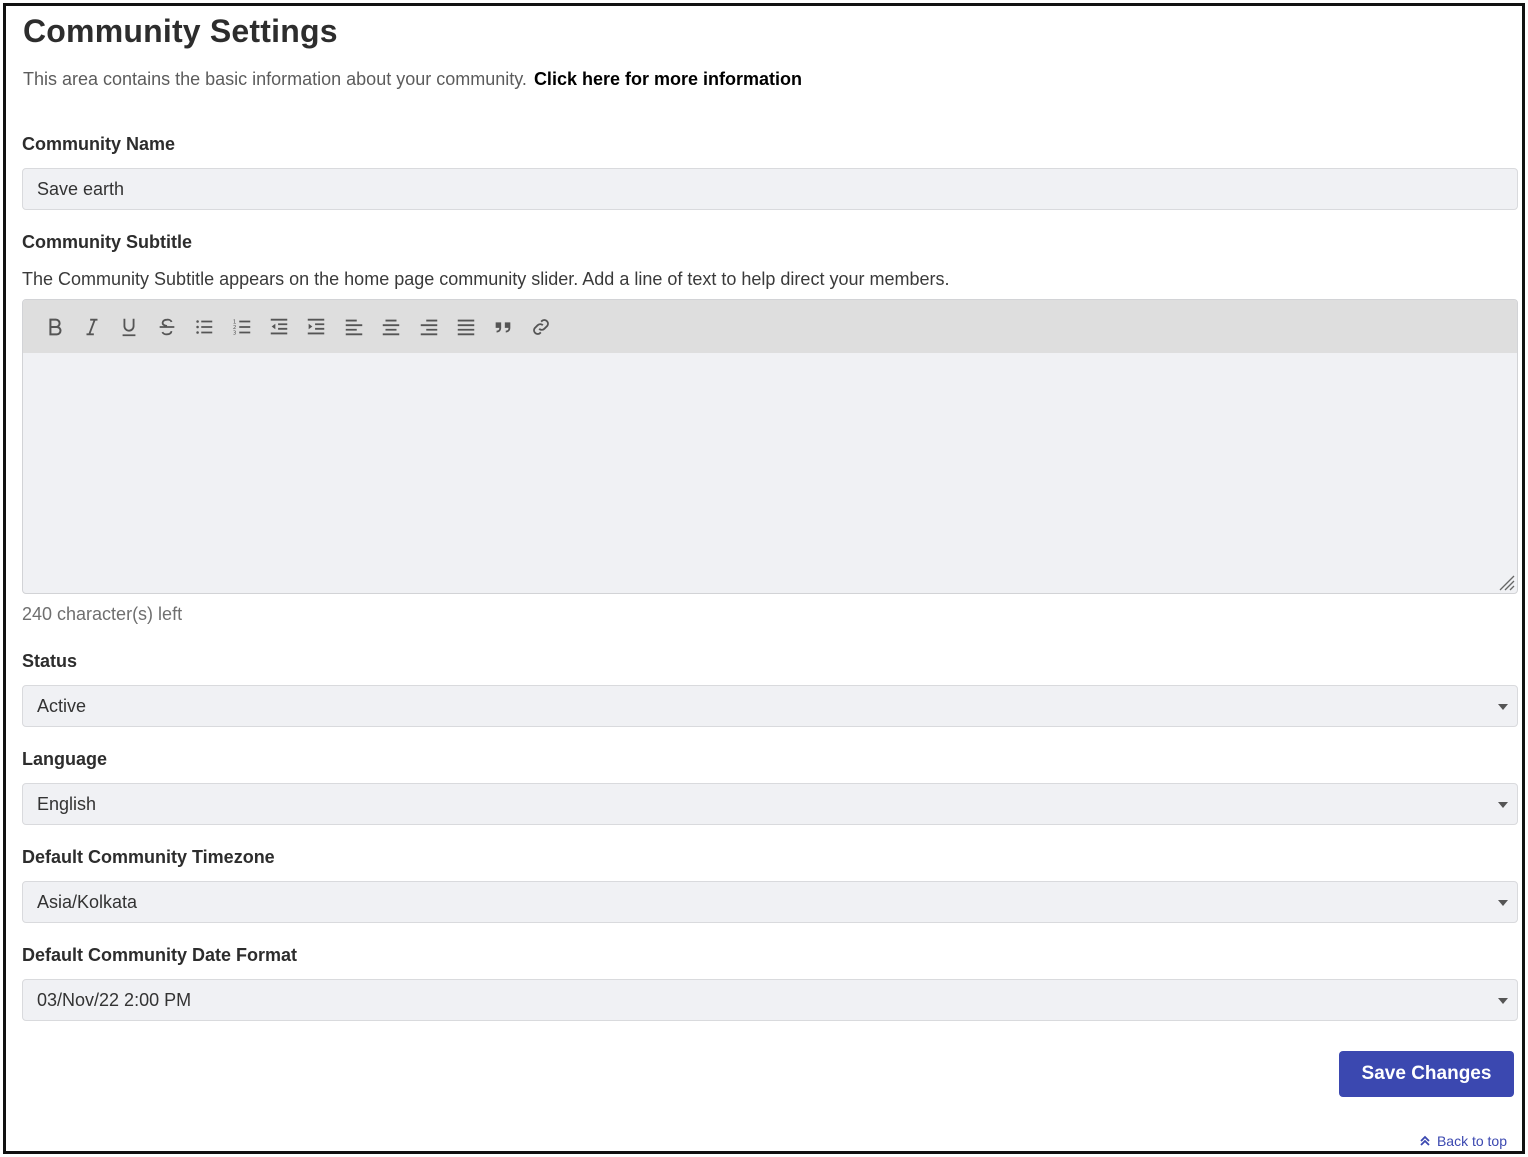 Image resolution: width=1528 pixels, height=1157 pixels. What do you see at coordinates (770, 1000) in the screenshot?
I see `date-format-select: 03/Nov/22 2:00 PM` at bounding box center [770, 1000].